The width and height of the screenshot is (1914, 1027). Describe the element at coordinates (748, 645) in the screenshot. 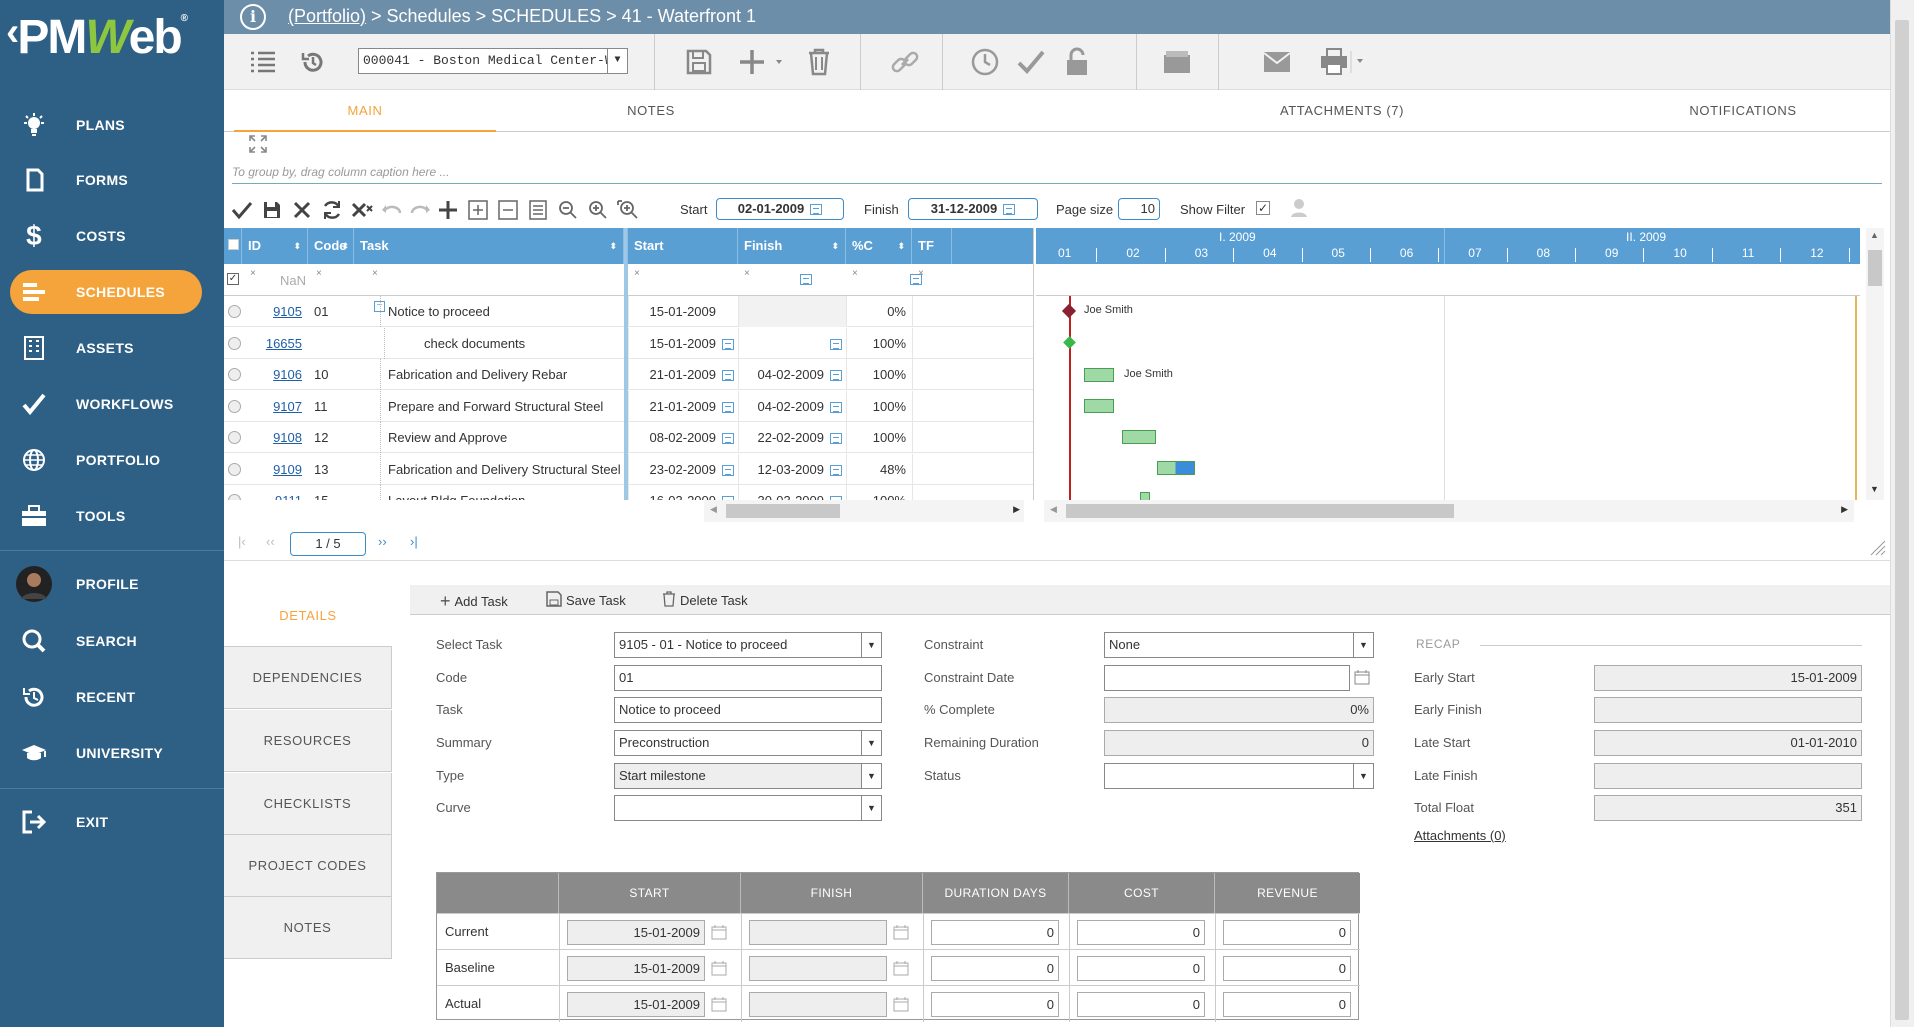

I see `select-task-dropdown: 9105 - 01 - Notice to proceed ▼` at that location.